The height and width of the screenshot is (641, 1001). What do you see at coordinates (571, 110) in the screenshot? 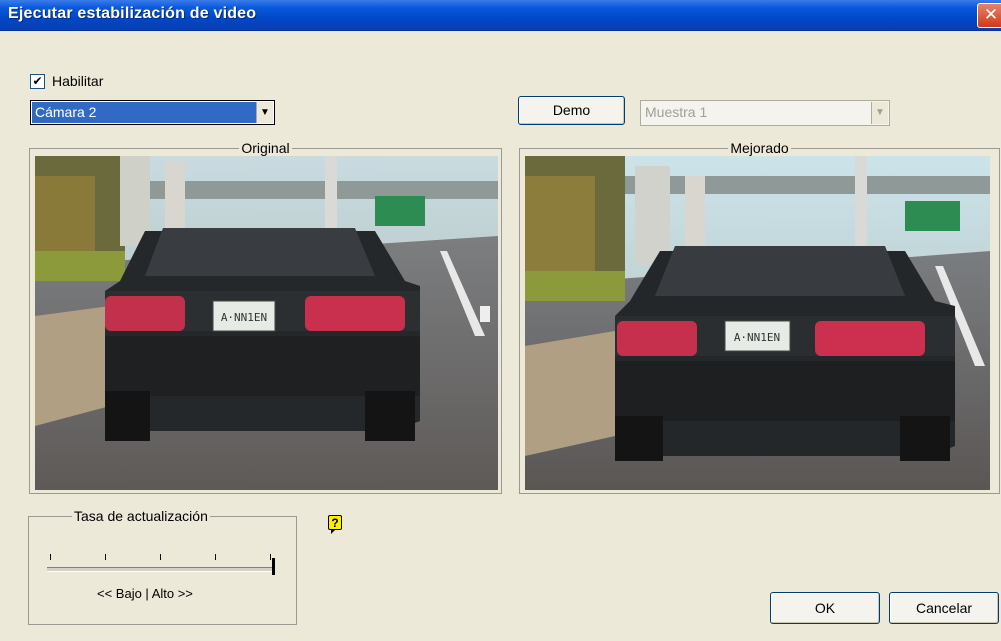
I see `demo-button: Demo` at bounding box center [571, 110].